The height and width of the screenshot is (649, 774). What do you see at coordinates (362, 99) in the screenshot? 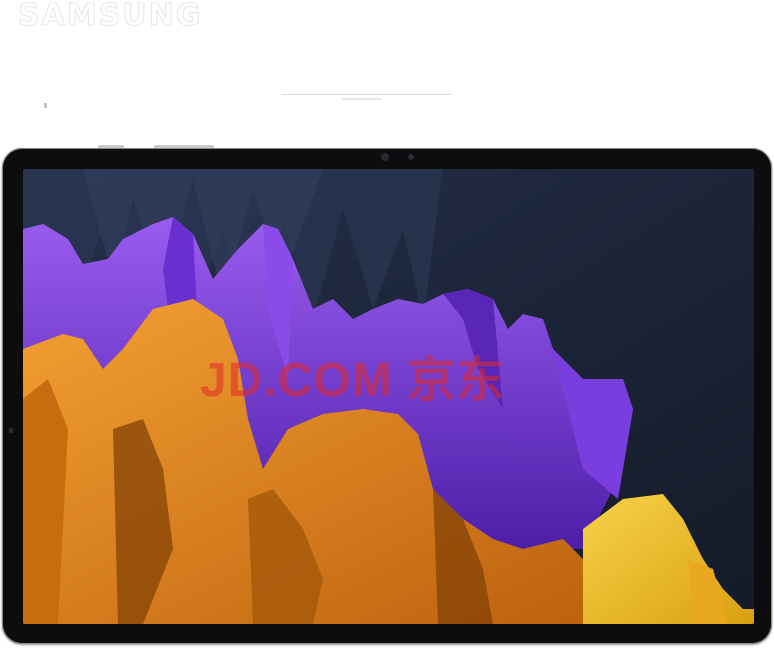
I see `divider-line-accent` at bounding box center [362, 99].